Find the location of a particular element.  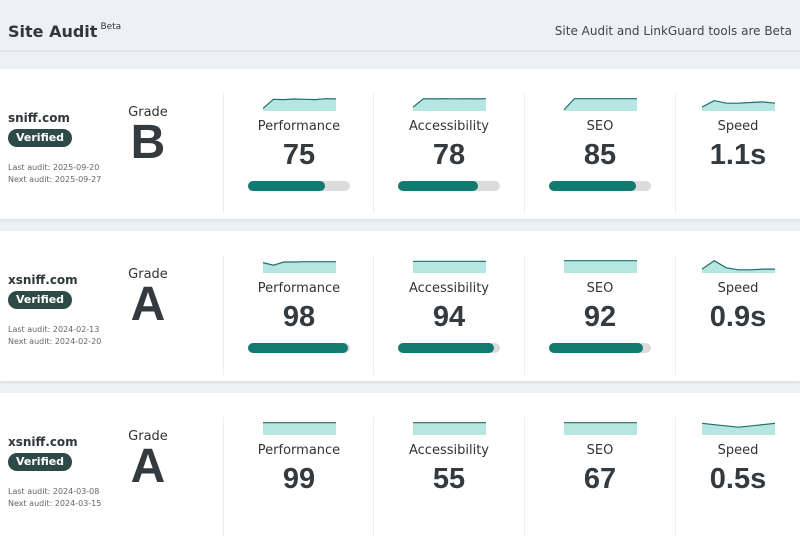

metric-value: 1.1s is located at coordinates (738, 155).